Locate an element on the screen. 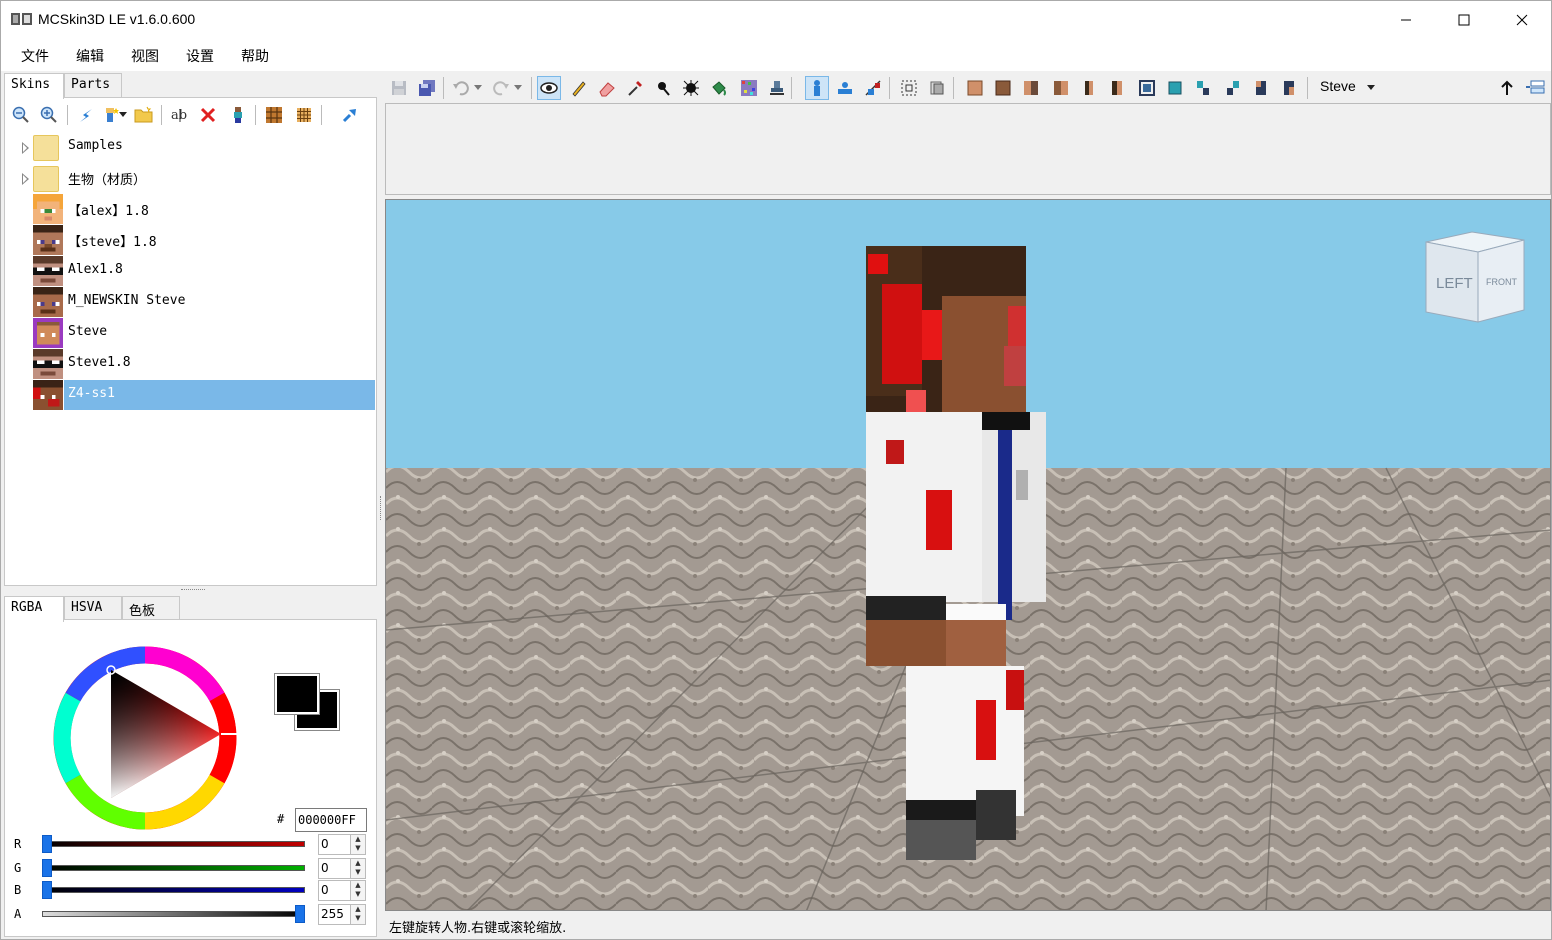 This screenshot has width=1552, height=940. layout-icon is located at coordinates (1535, 88).